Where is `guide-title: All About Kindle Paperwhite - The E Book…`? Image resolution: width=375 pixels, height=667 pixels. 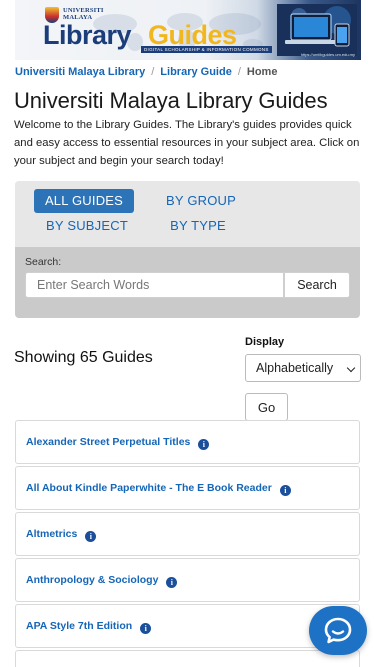
guide-title: All About Kindle Paperwhite - The E Book… is located at coordinates (149, 488).